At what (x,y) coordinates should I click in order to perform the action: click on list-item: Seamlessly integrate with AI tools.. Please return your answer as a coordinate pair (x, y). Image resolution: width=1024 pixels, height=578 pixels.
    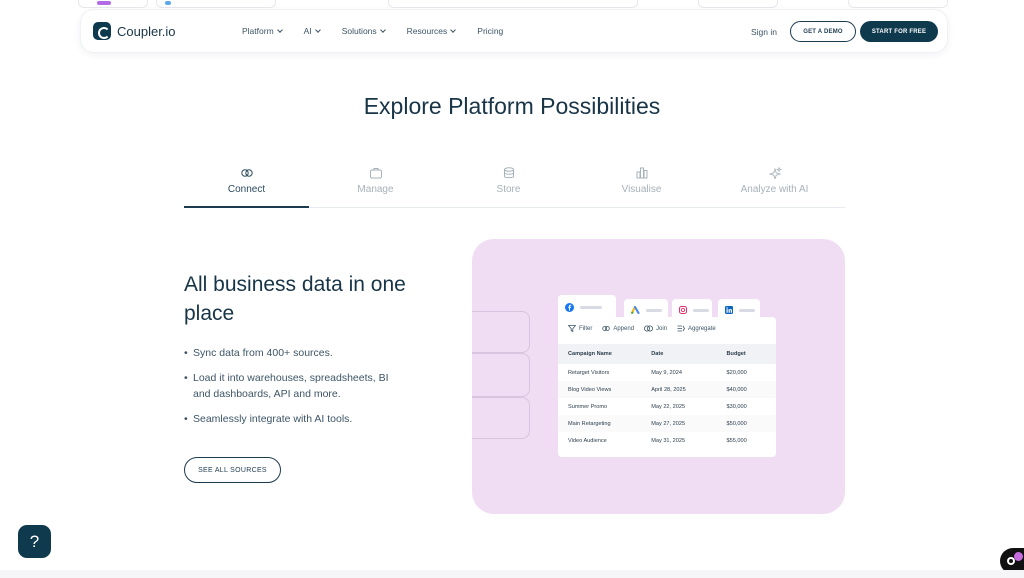
    Looking at the image, I should click on (294, 419).